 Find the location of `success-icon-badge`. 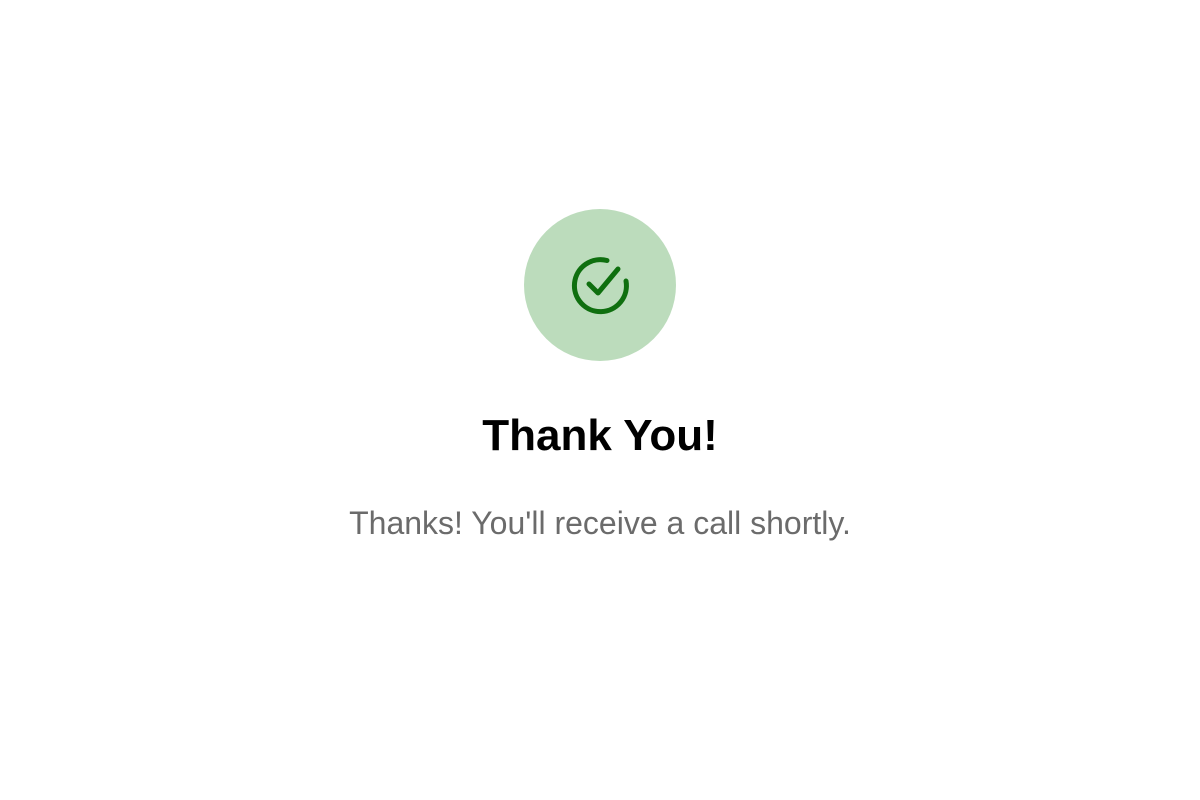

success-icon-badge is located at coordinates (600, 285).